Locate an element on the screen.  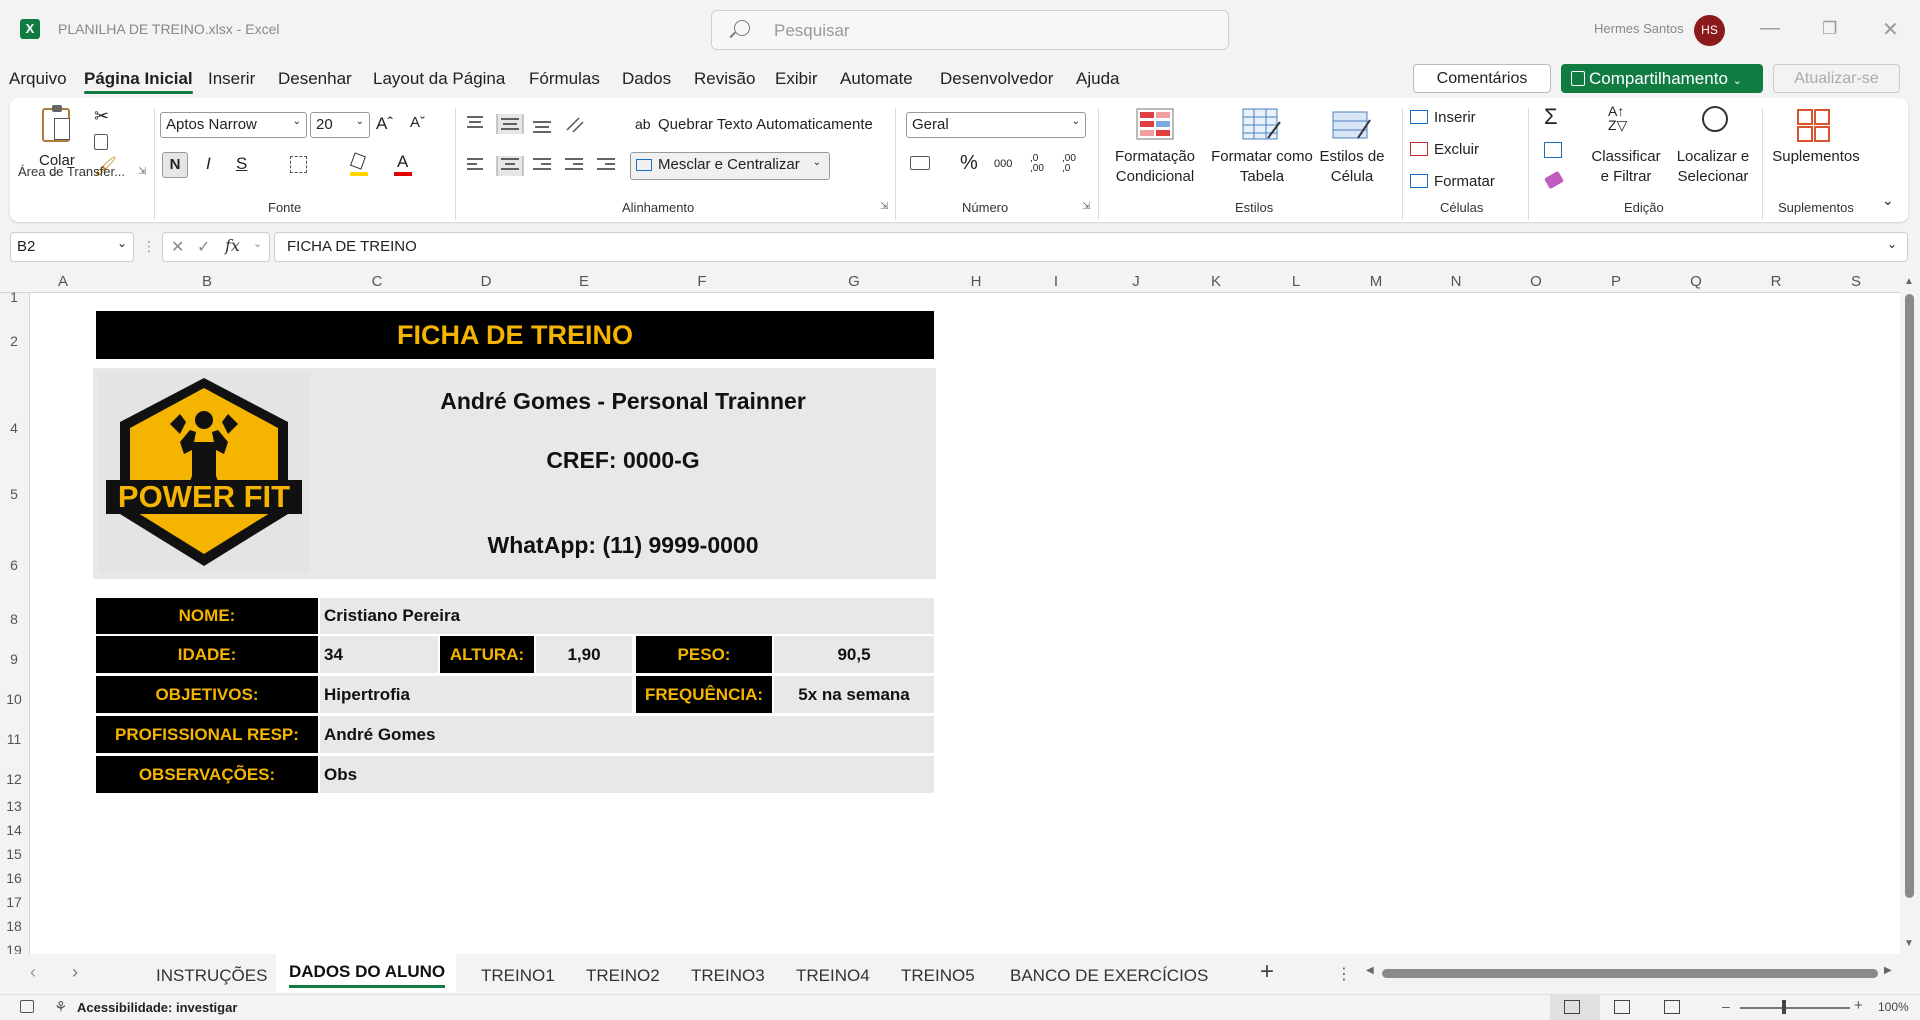
tab-treino3: TREINO3 is located at coordinates (728, 976).